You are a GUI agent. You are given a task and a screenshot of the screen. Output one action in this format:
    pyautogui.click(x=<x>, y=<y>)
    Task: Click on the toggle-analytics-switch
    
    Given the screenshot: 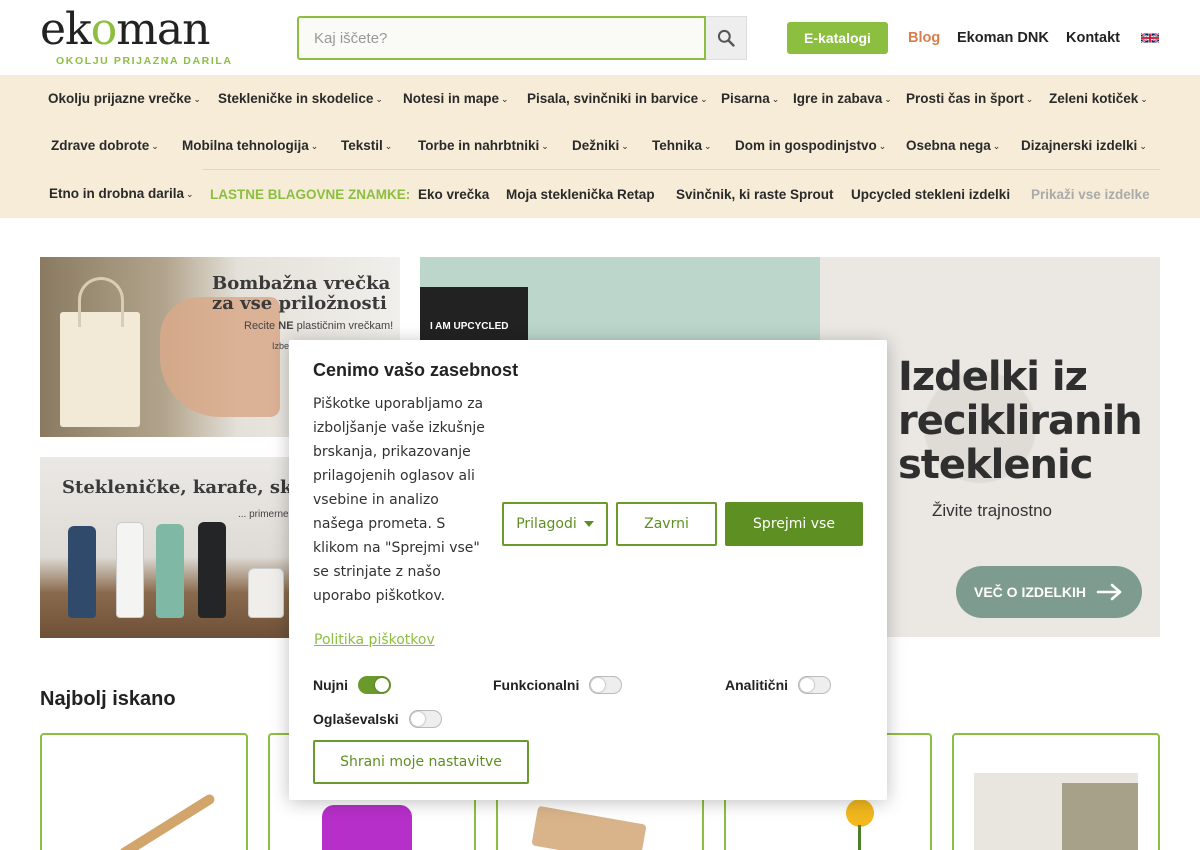 What is the action you would take?
    pyautogui.click(x=815, y=685)
    